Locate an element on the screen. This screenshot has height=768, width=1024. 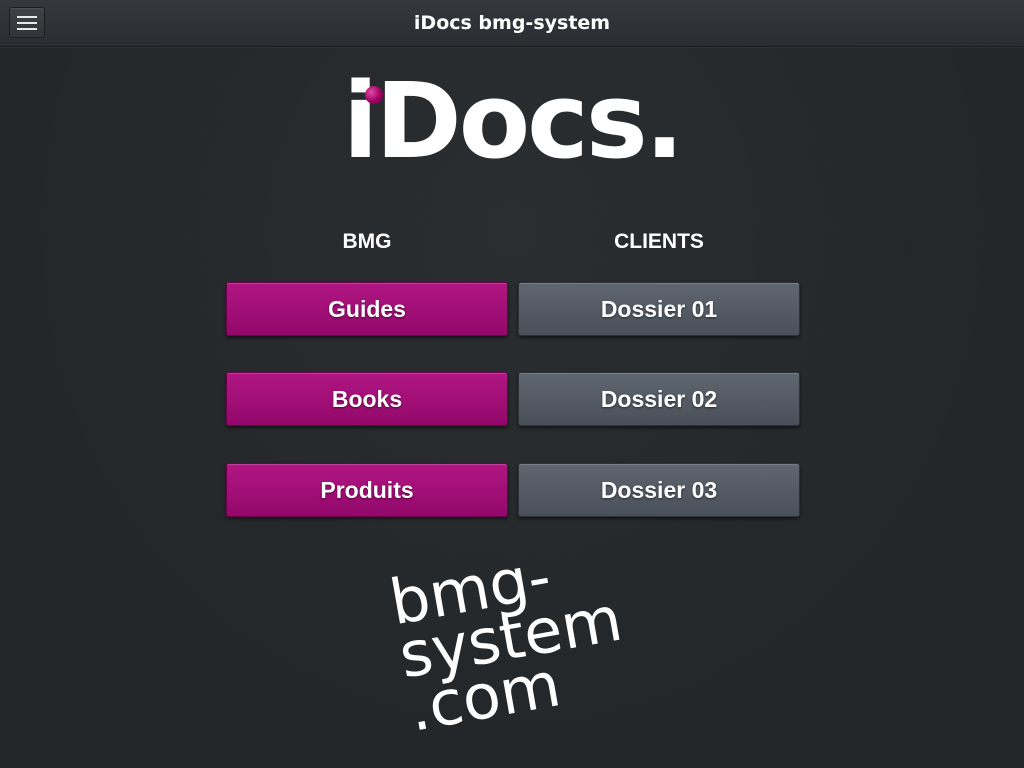
logo-dot-icon is located at coordinates (374, 95).